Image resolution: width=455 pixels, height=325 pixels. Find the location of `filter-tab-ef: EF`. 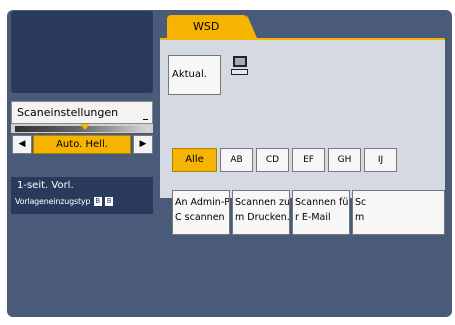

filter-tab-ef: EF is located at coordinates (308, 160).